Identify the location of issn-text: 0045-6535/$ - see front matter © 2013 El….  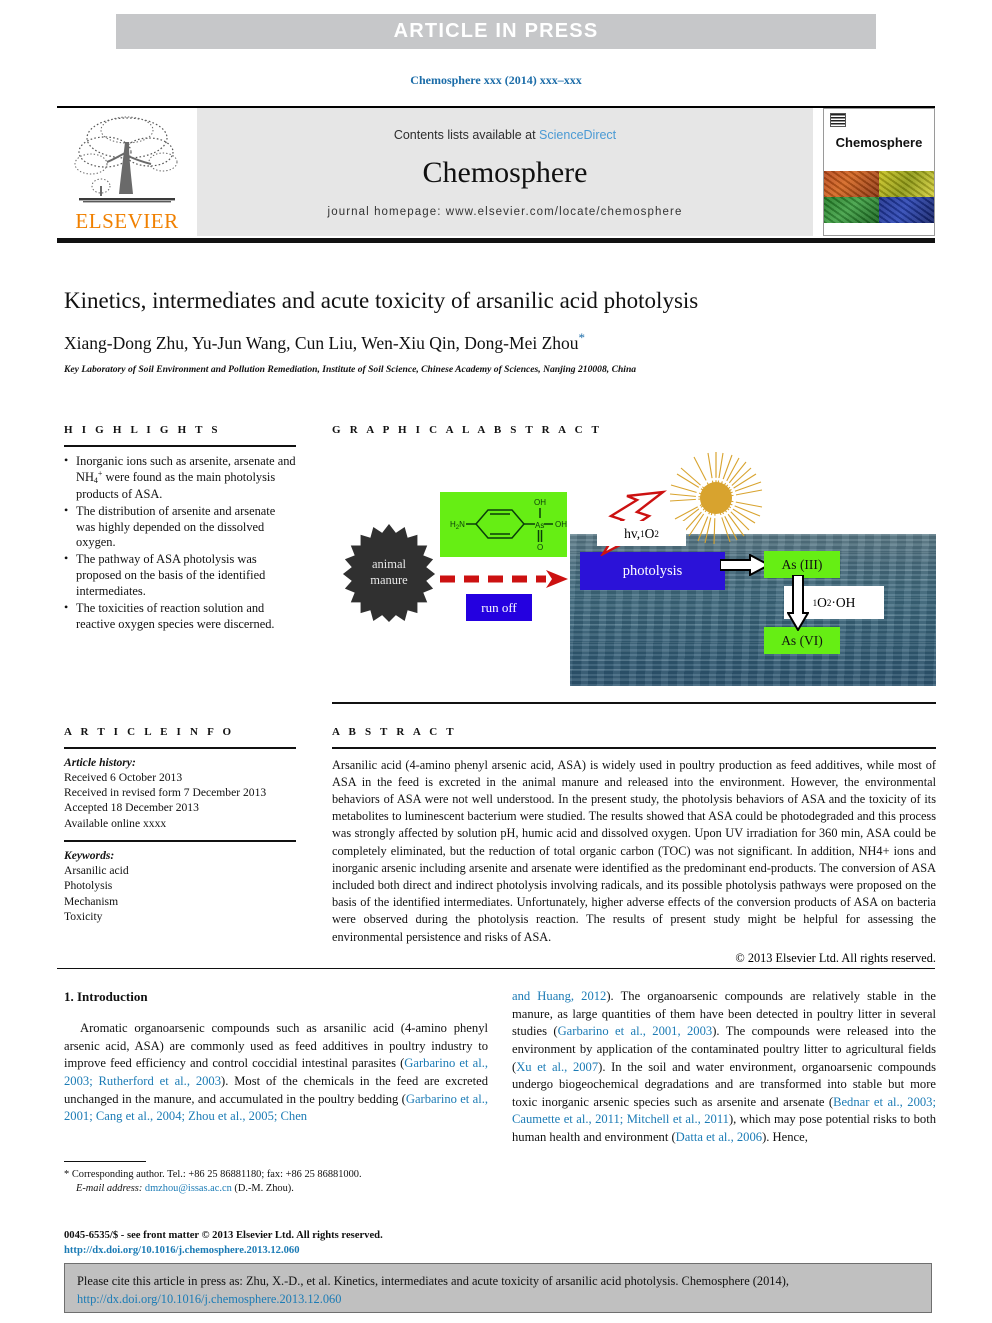
(223, 1235).